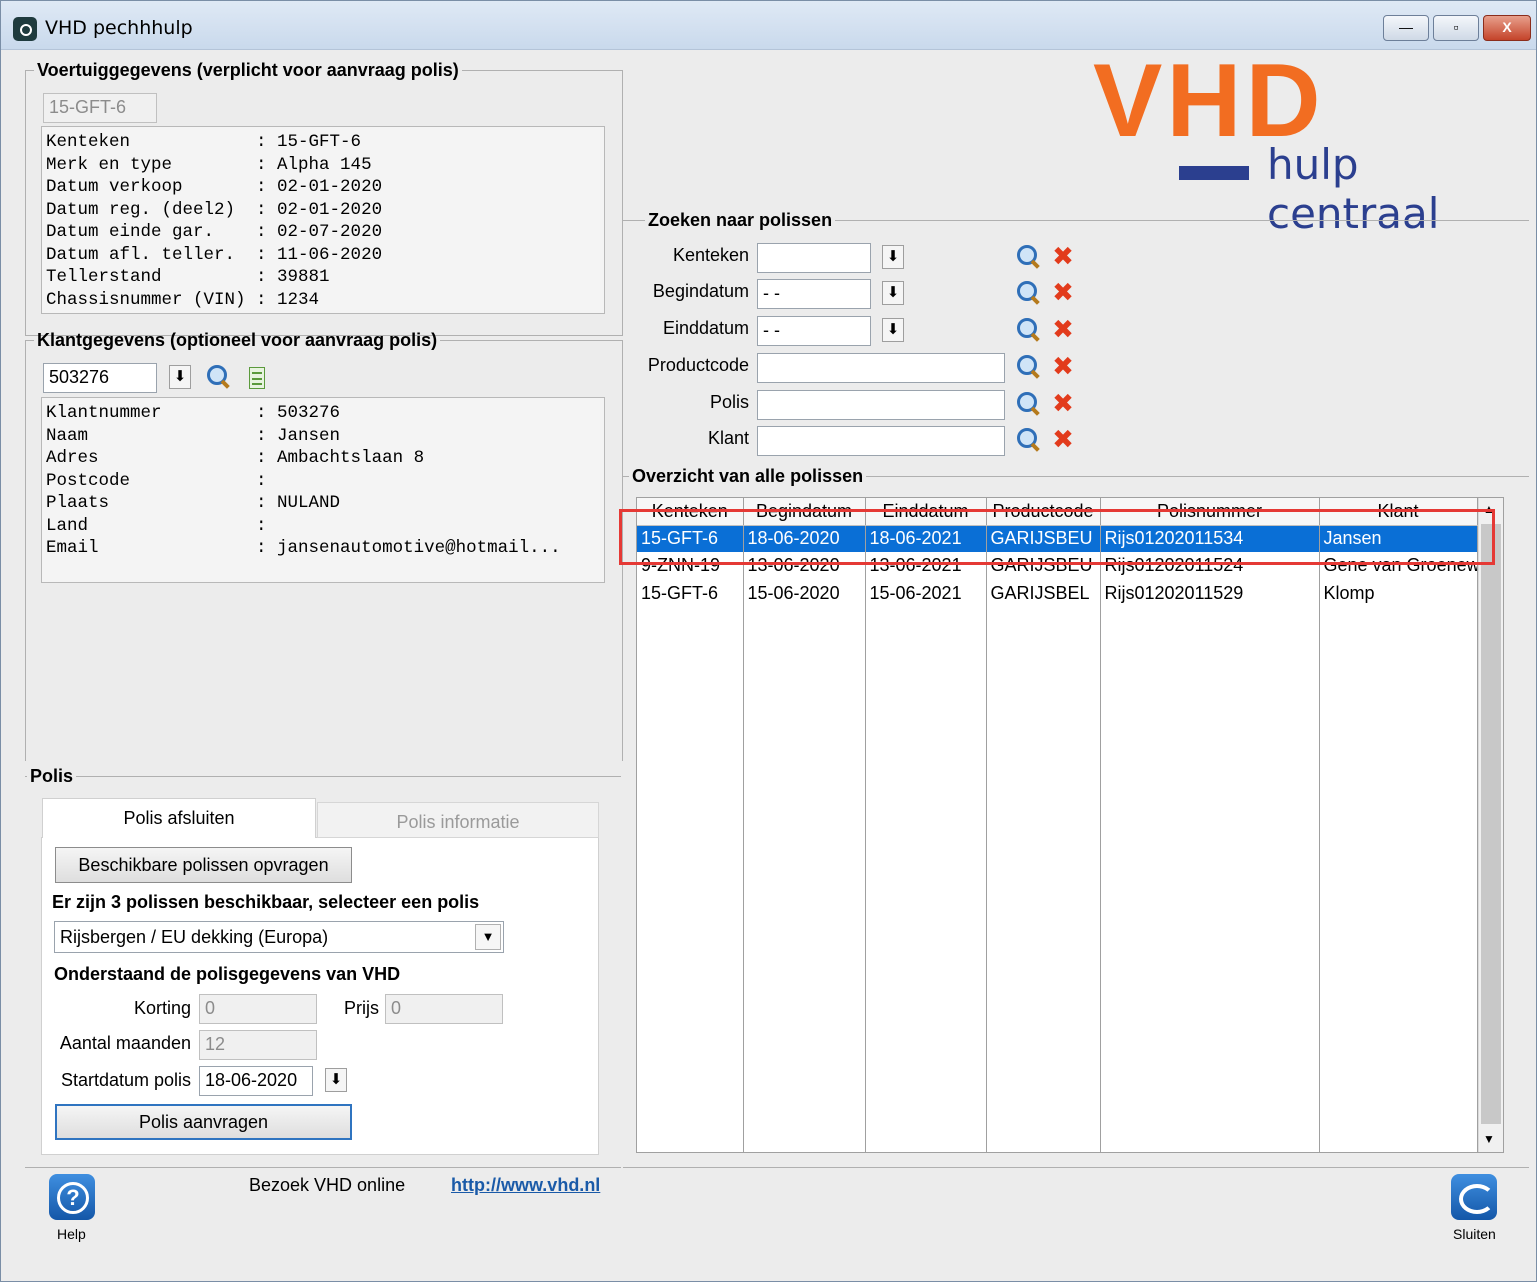 The height and width of the screenshot is (1282, 1537). I want to click on search-klant-clear-icon: ✖, so click(1063, 440).